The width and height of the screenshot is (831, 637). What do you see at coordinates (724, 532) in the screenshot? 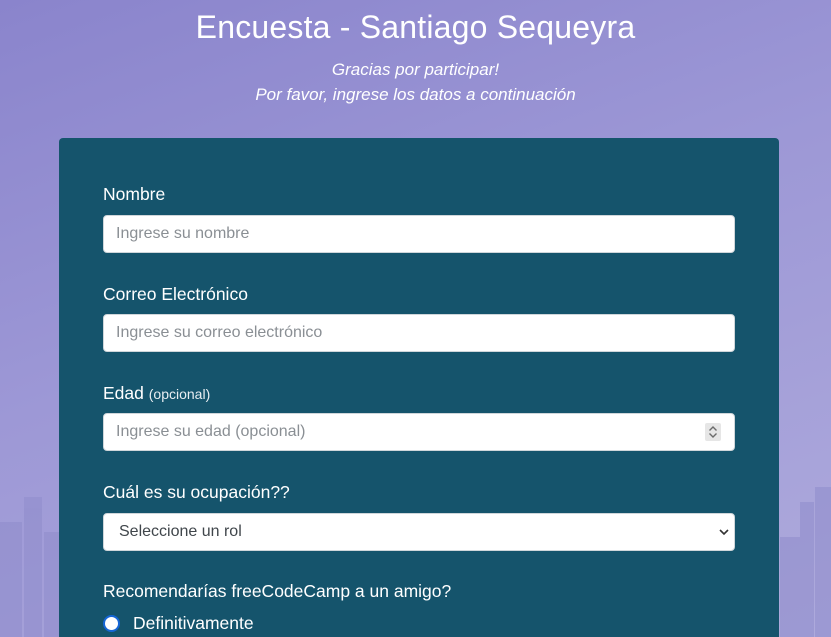
I see `chevron-down-icon` at bounding box center [724, 532].